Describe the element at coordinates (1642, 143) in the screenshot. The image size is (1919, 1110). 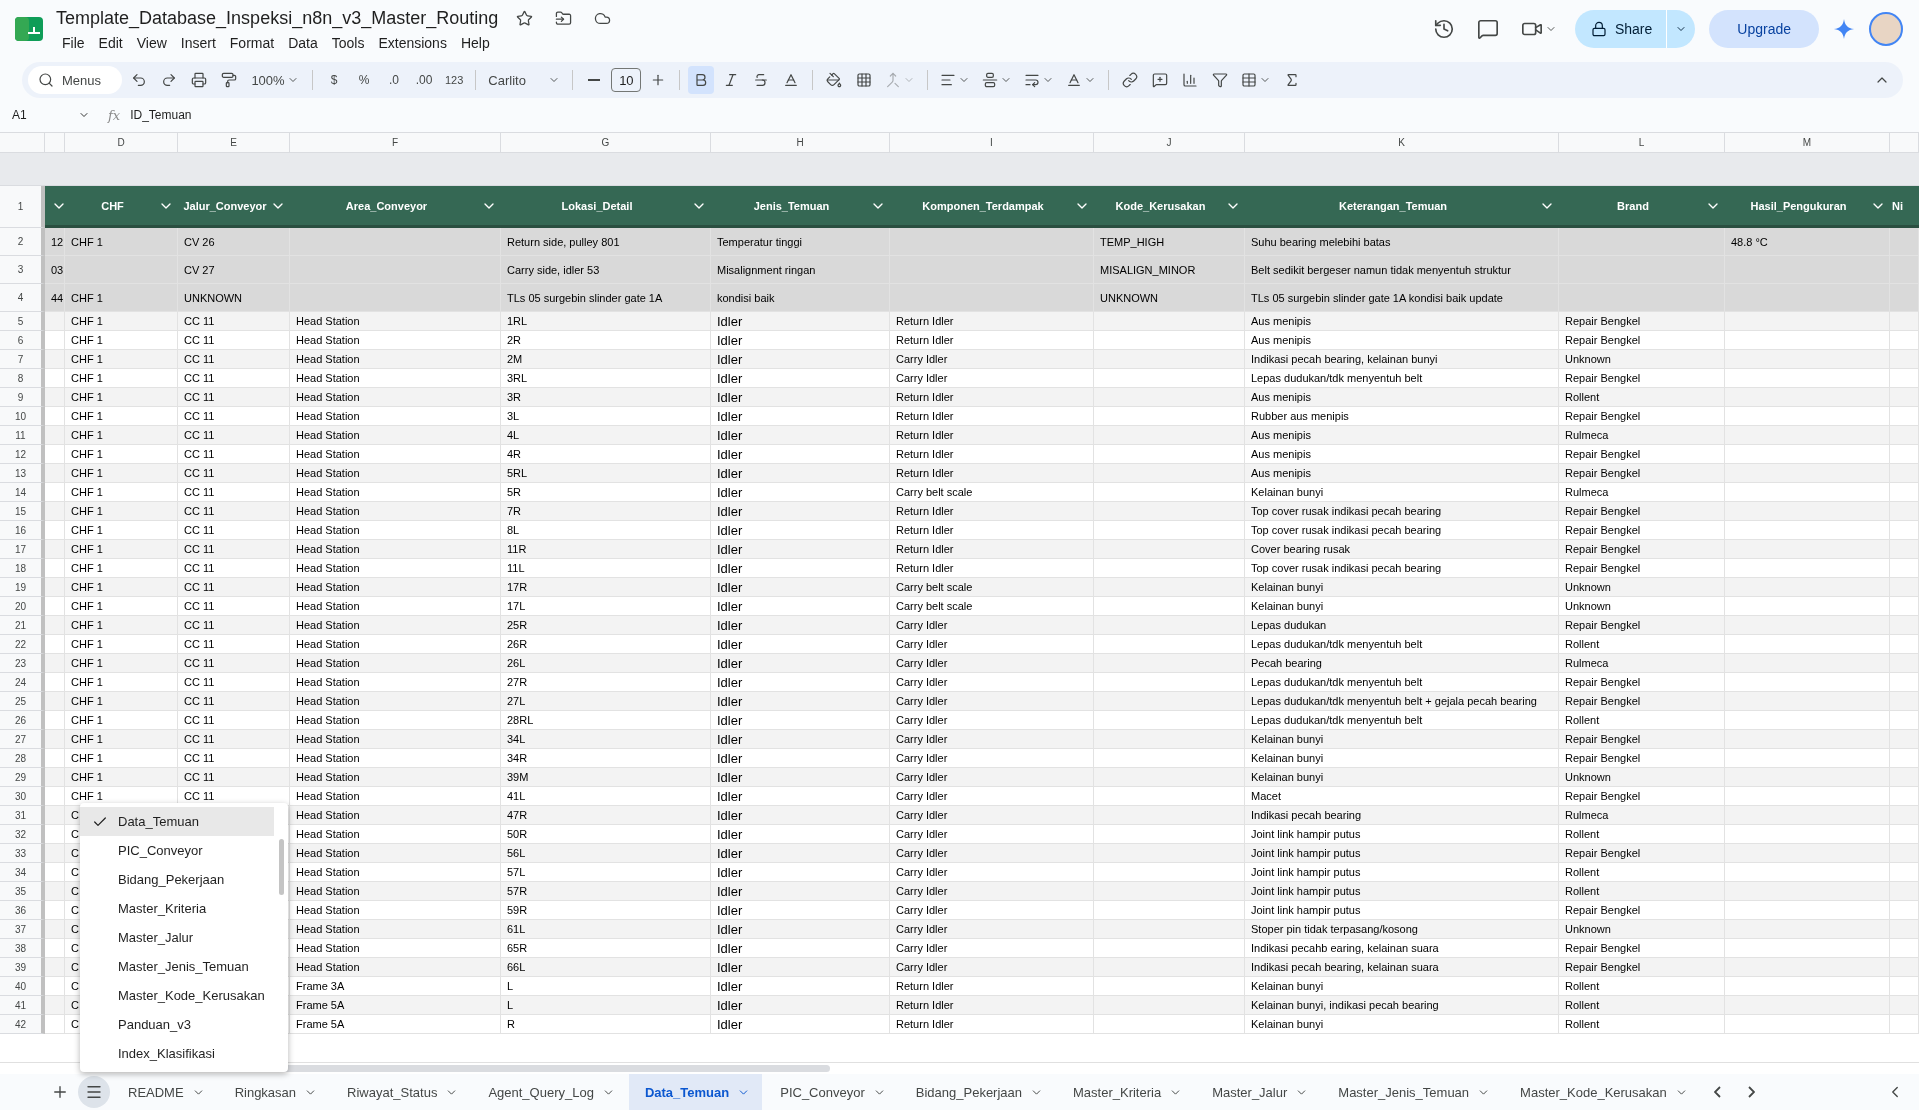
I see `column-header: L` at that location.